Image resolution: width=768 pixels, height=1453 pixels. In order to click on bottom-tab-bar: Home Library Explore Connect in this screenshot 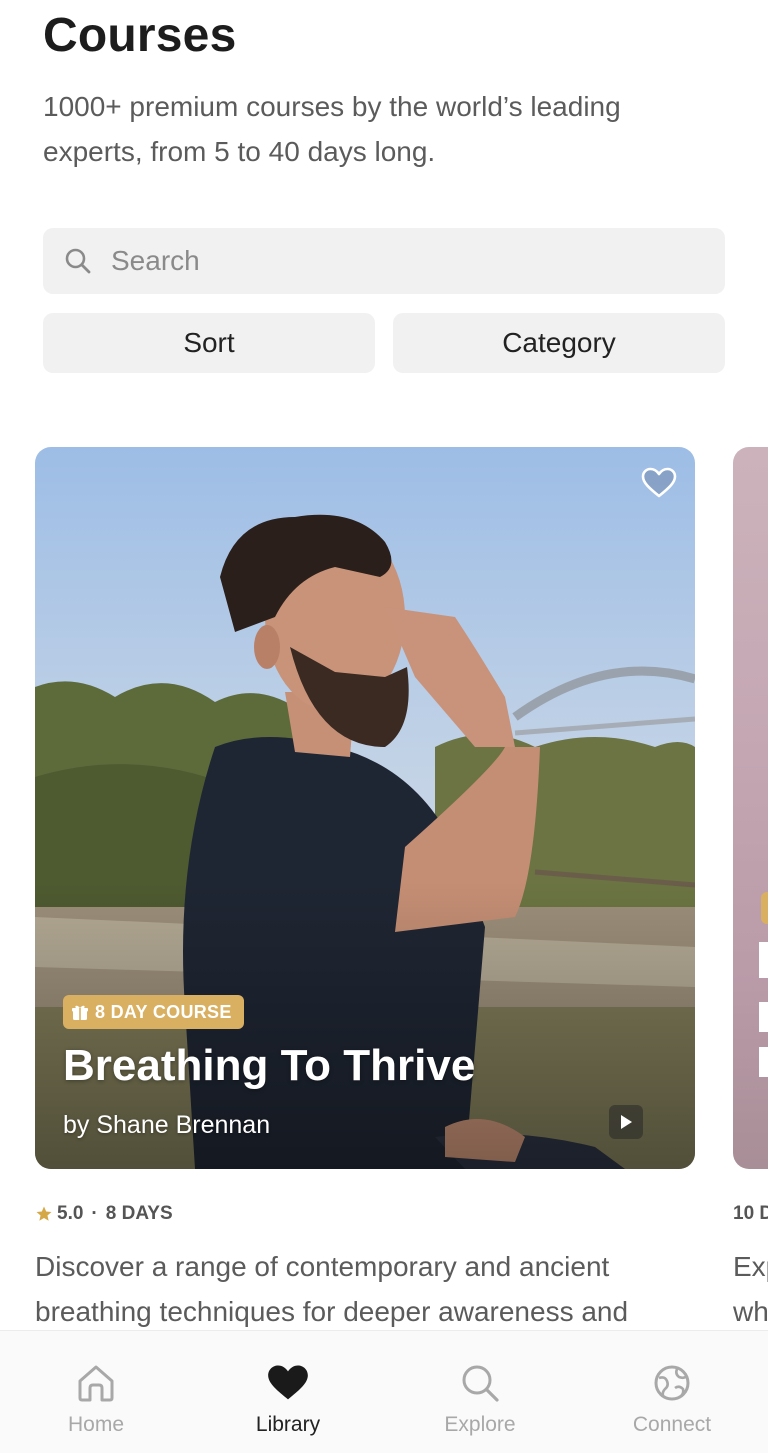, I will do `click(384, 1391)`.